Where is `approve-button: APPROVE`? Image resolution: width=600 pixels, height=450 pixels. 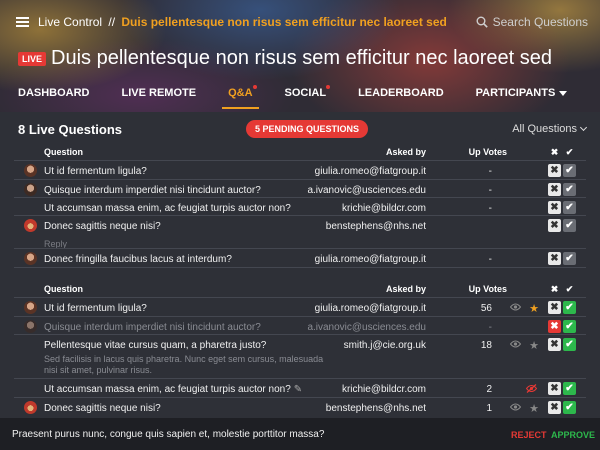 approve-button: APPROVE is located at coordinates (573, 435).